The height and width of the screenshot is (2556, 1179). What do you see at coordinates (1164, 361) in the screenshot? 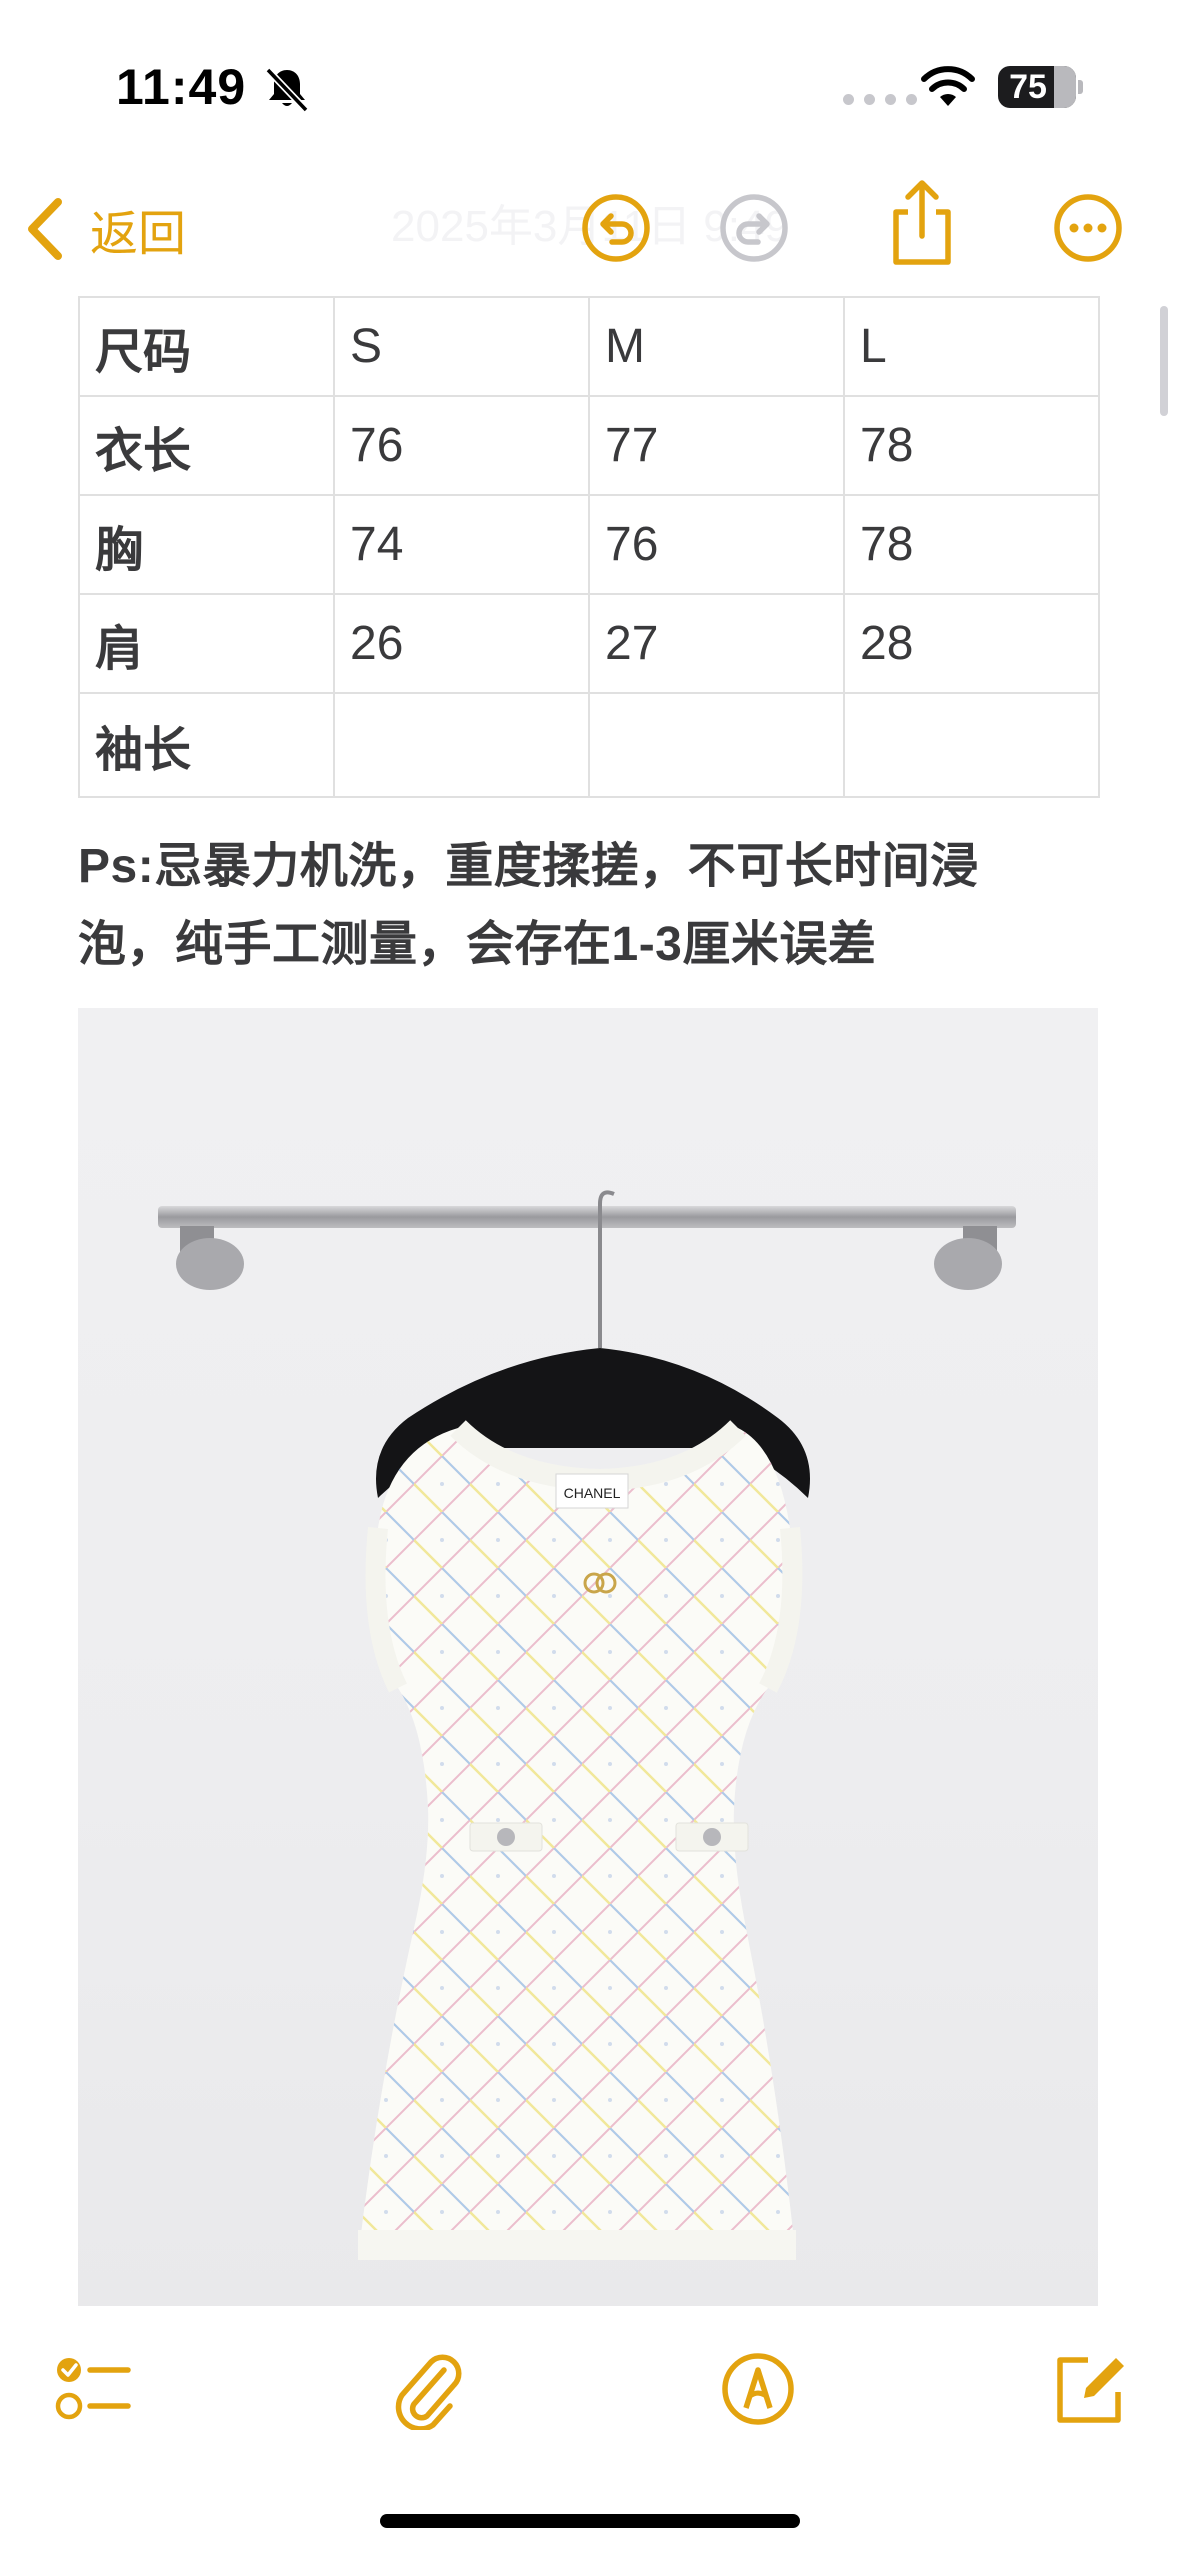
I see `scroll-indicator` at bounding box center [1164, 361].